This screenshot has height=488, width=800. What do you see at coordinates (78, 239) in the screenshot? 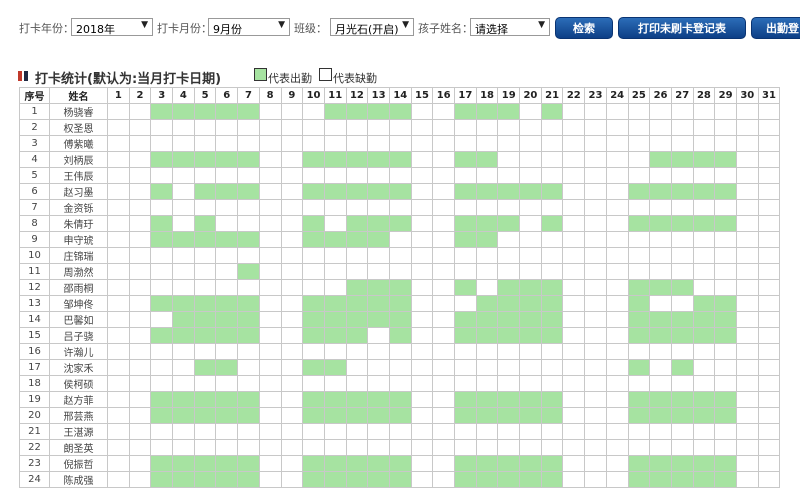
I see `student-name: 申守琥` at bounding box center [78, 239].